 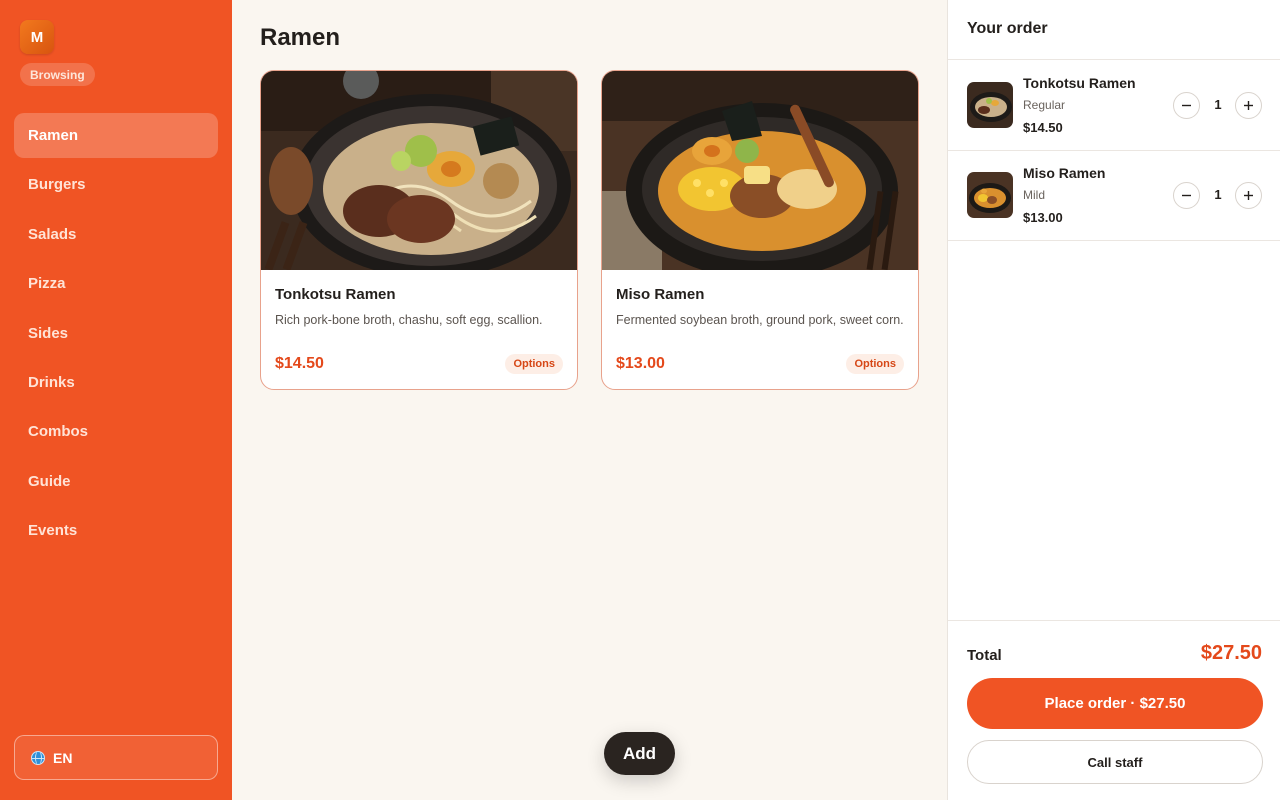 What do you see at coordinates (639, 753) in the screenshot?
I see `add-button: Add` at bounding box center [639, 753].